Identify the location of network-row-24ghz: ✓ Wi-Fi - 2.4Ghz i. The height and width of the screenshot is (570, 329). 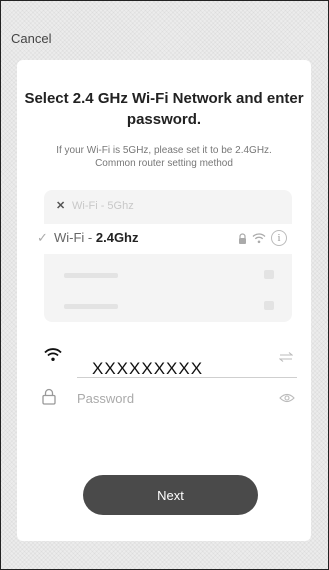
(164, 239).